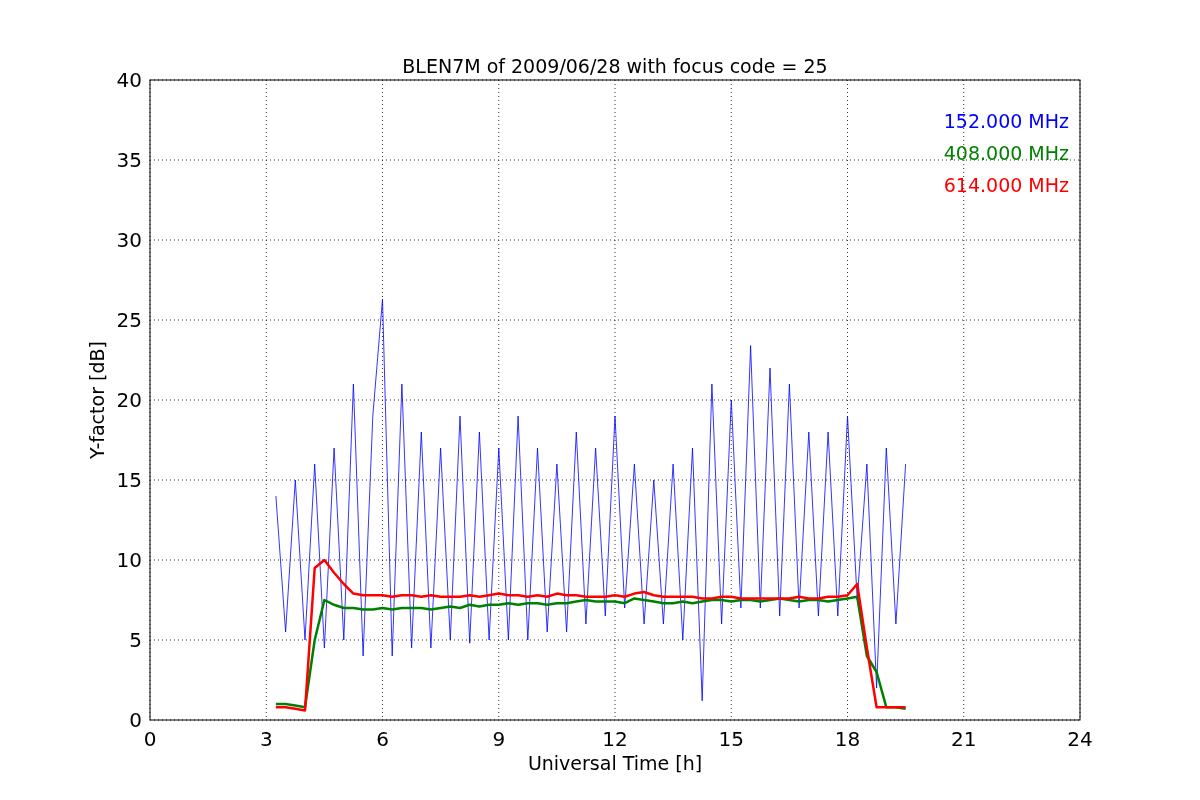 Image resolution: width=1200 pixels, height=800 pixels. What do you see at coordinates (129, 560) in the screenshot?
I see `tick-label: 10` at bounding box center [129, 560].